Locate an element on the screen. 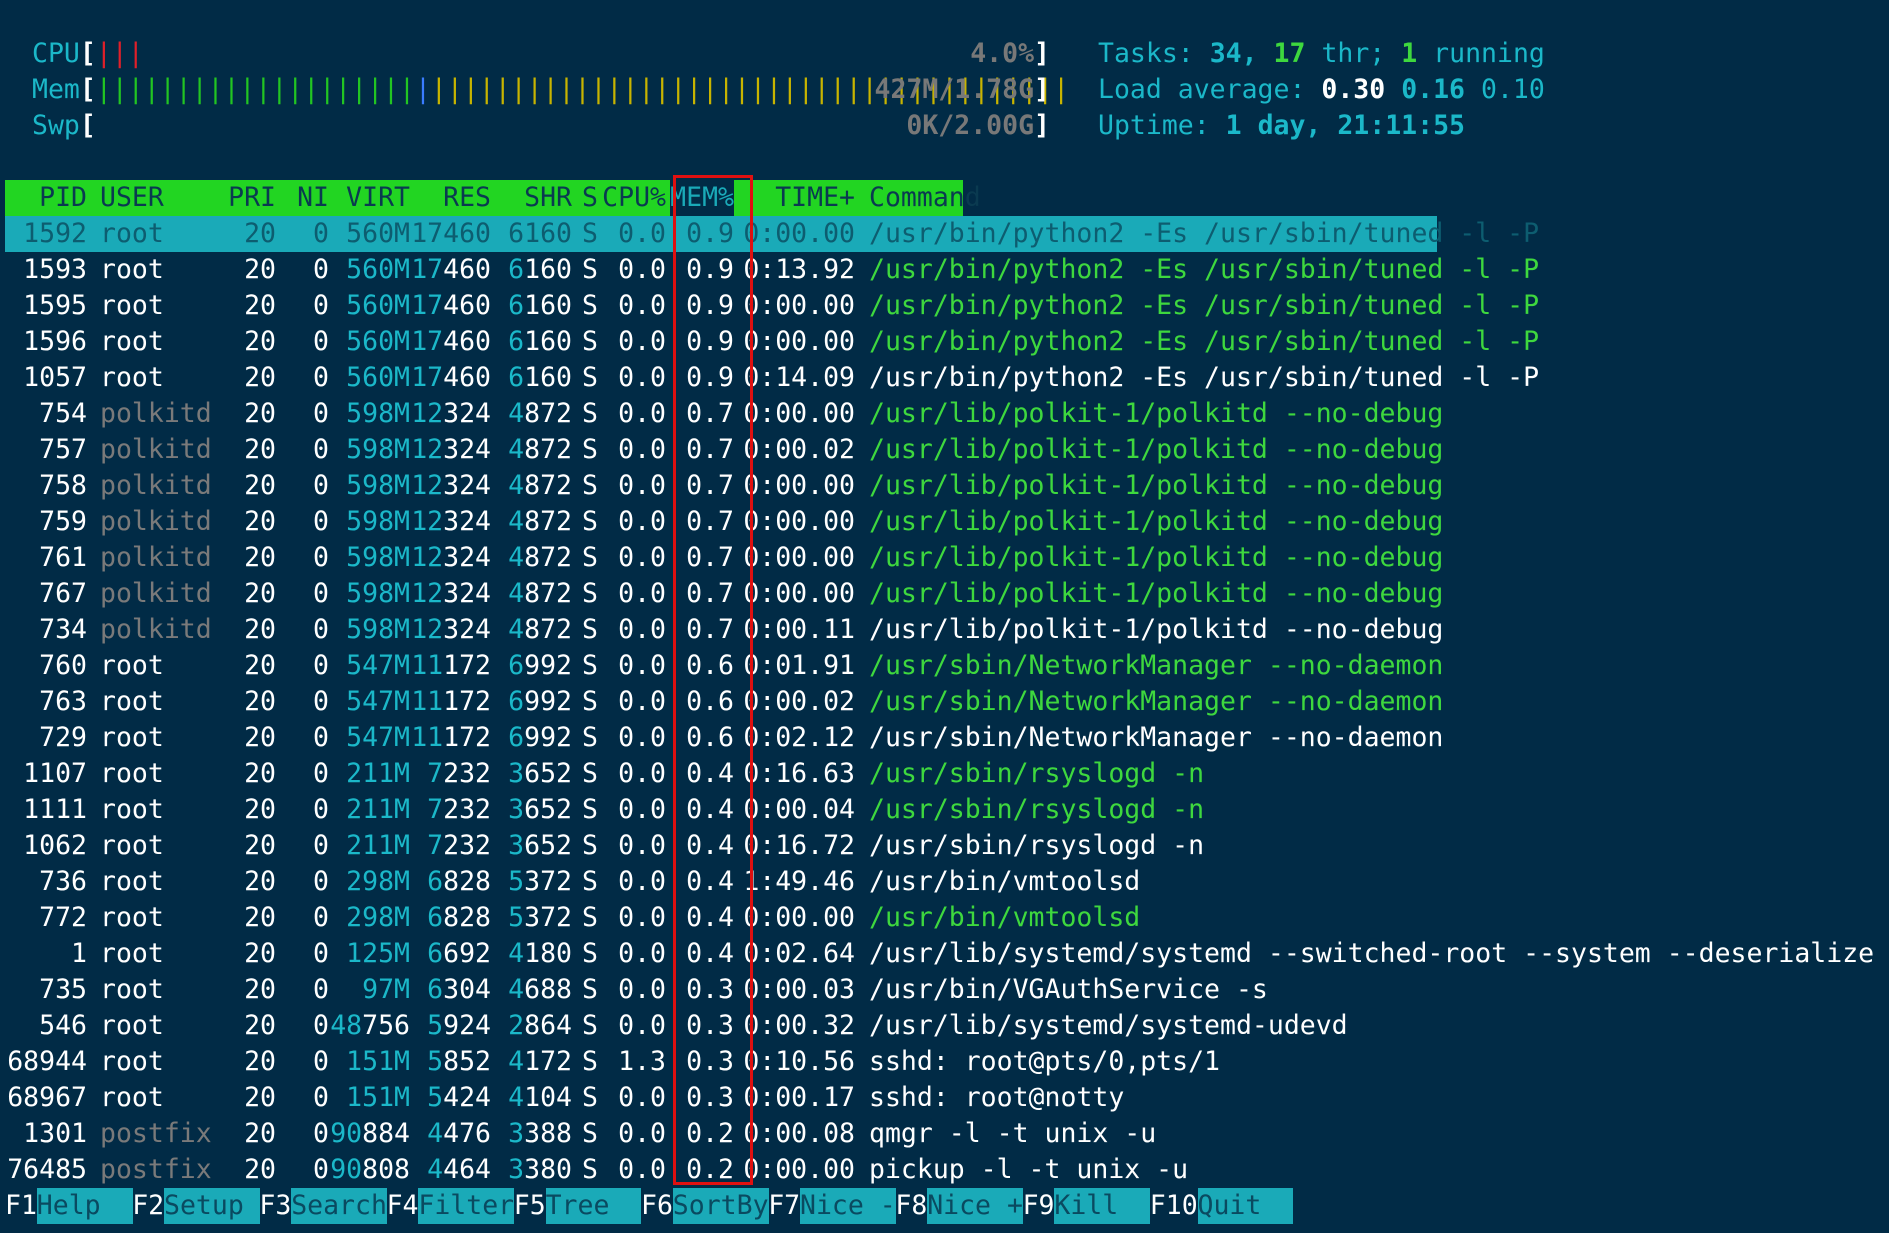 The width and height of the screenshot is (1889, 1233). cell-res: 4476 is located at coordinates (459, 1133).